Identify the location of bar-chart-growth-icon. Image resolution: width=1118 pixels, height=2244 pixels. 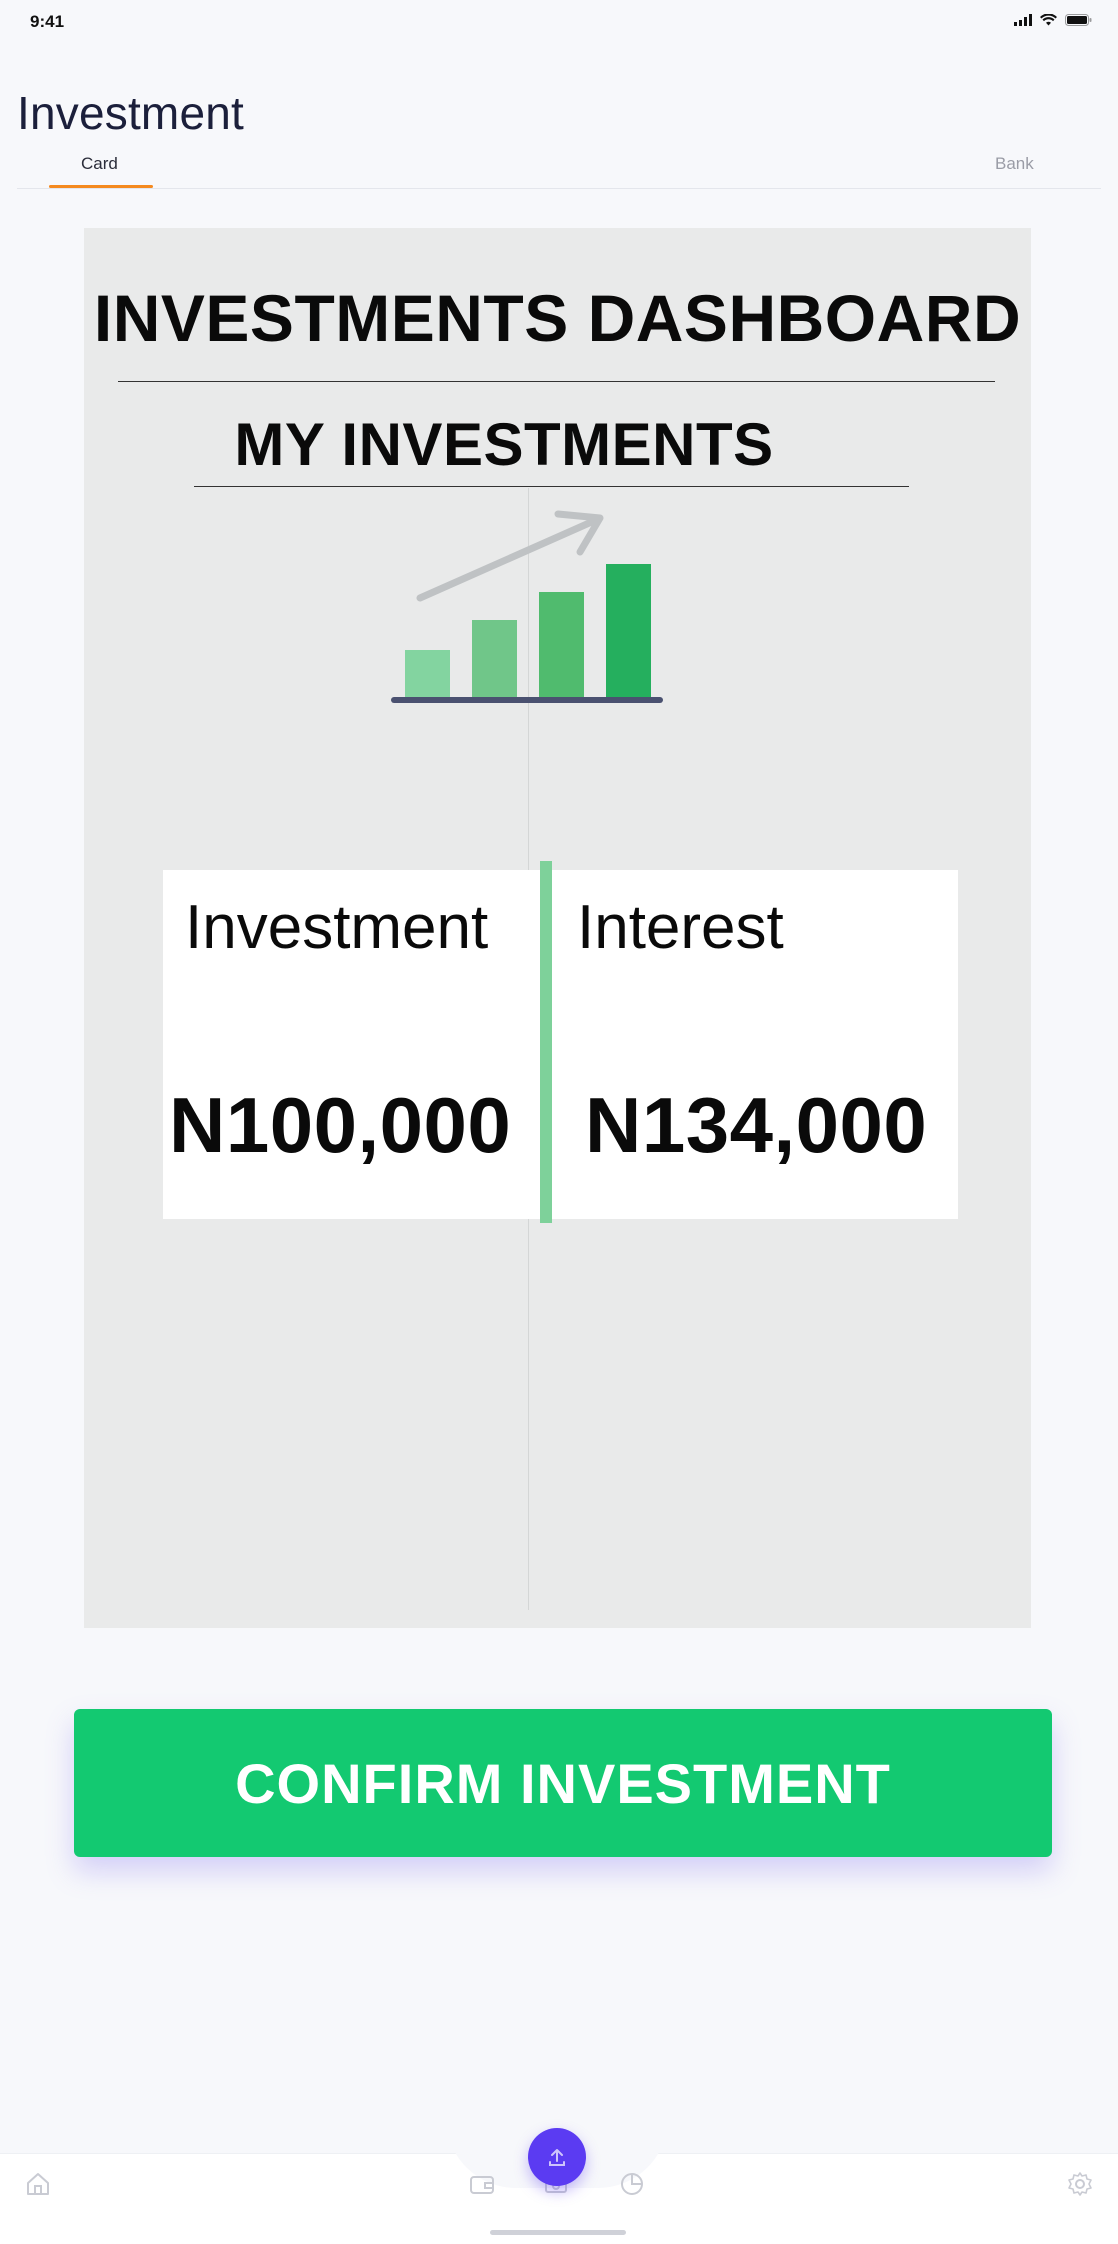
(527, 606).